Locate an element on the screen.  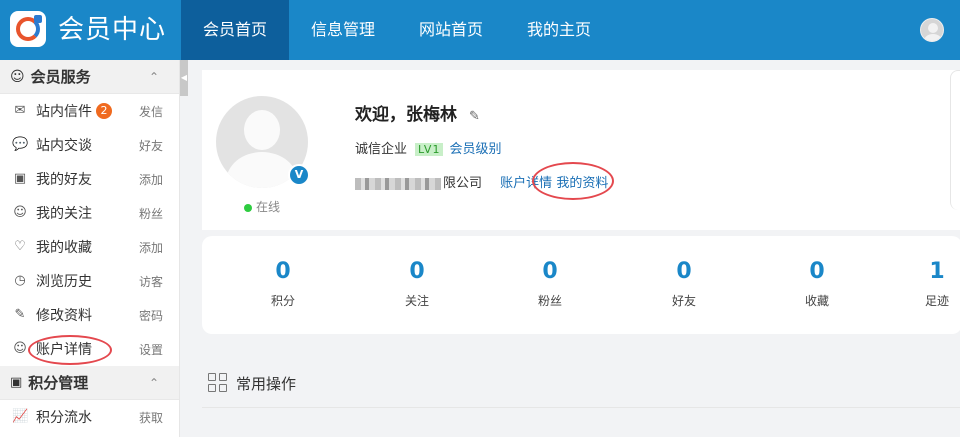
sidebar-item-action-password: 密码 is located at coordinates (151, 315).